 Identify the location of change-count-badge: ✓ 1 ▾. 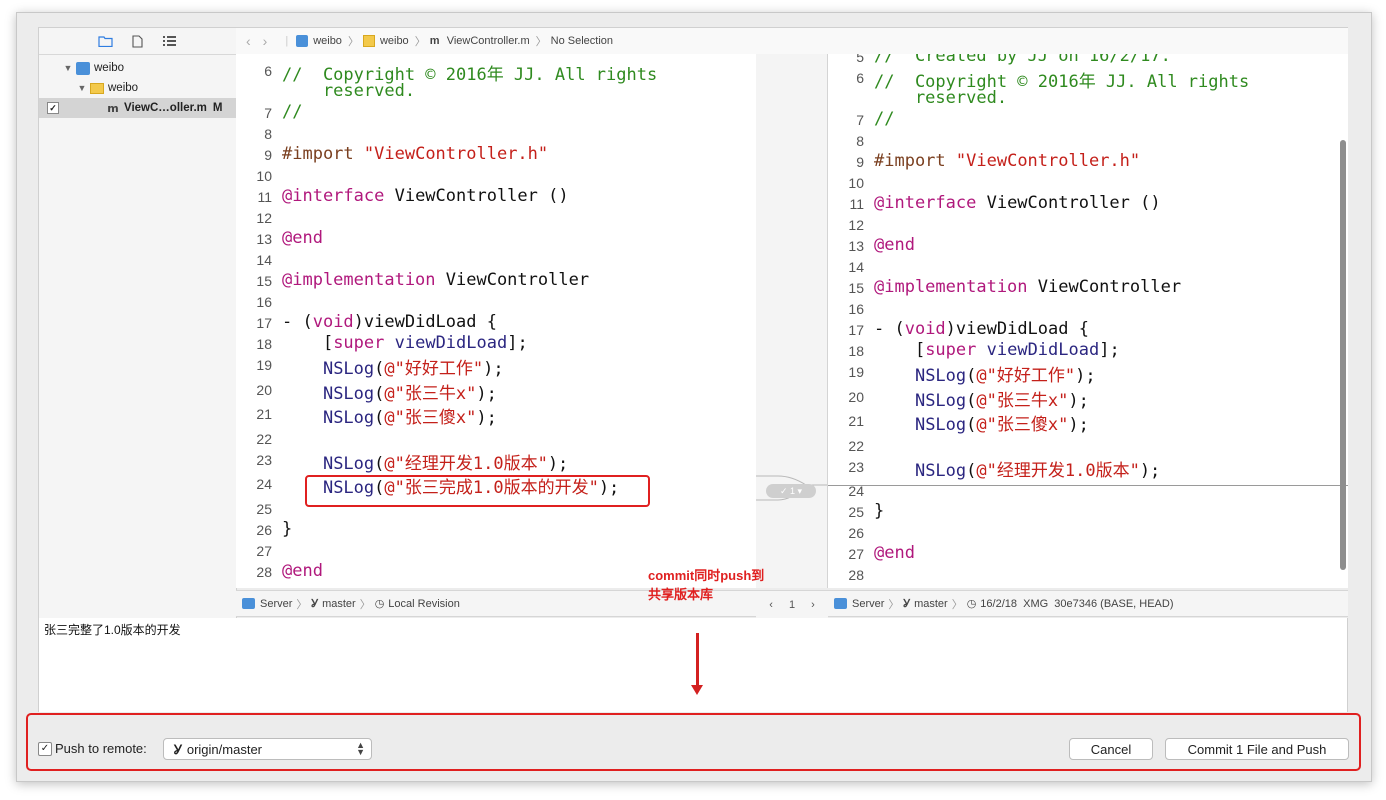
(791, 491).